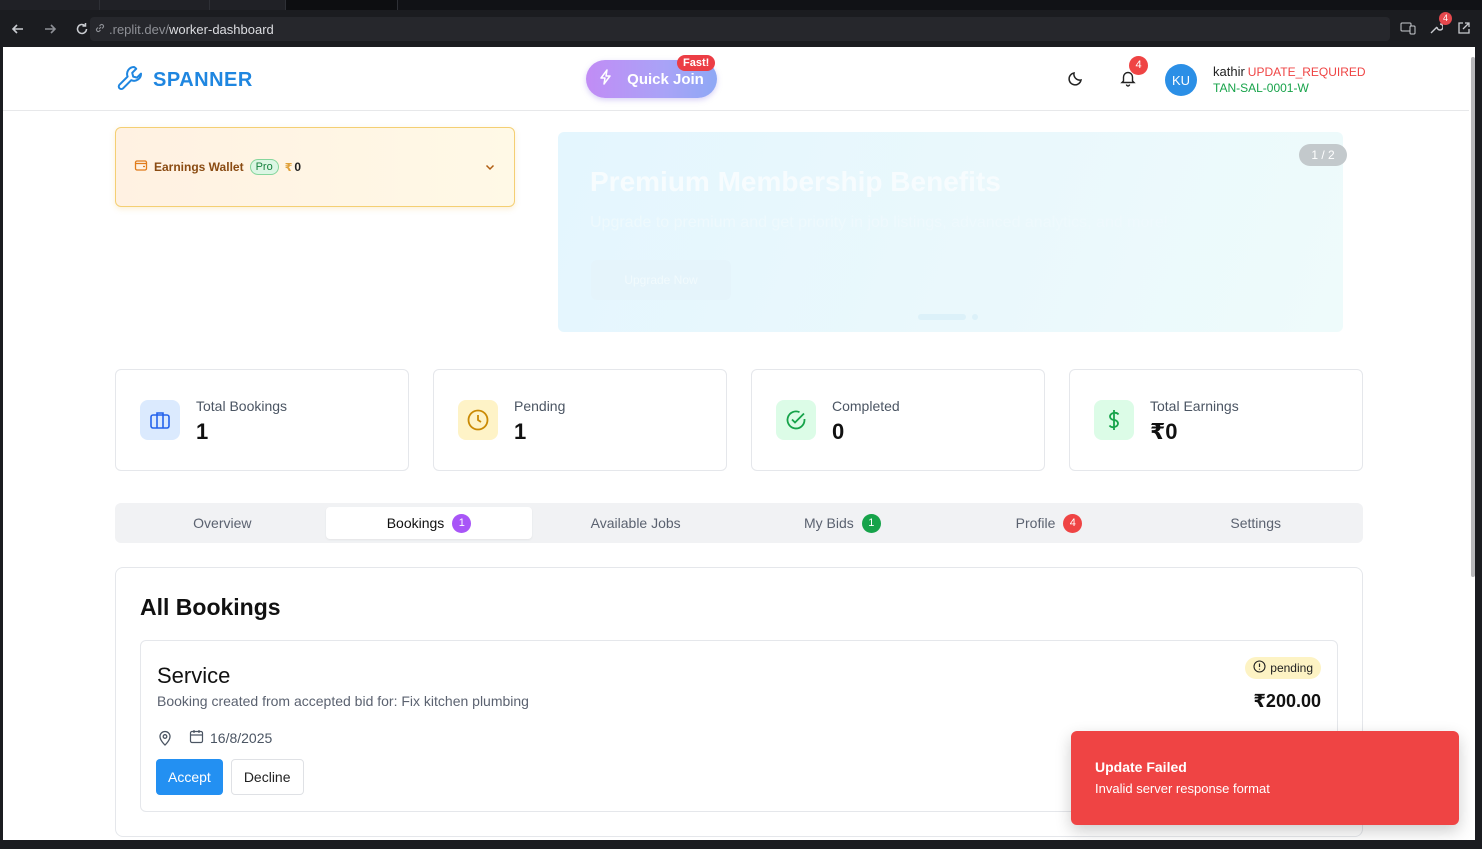  I want to click on tab-label: Available Jobs, so click(635, 523).